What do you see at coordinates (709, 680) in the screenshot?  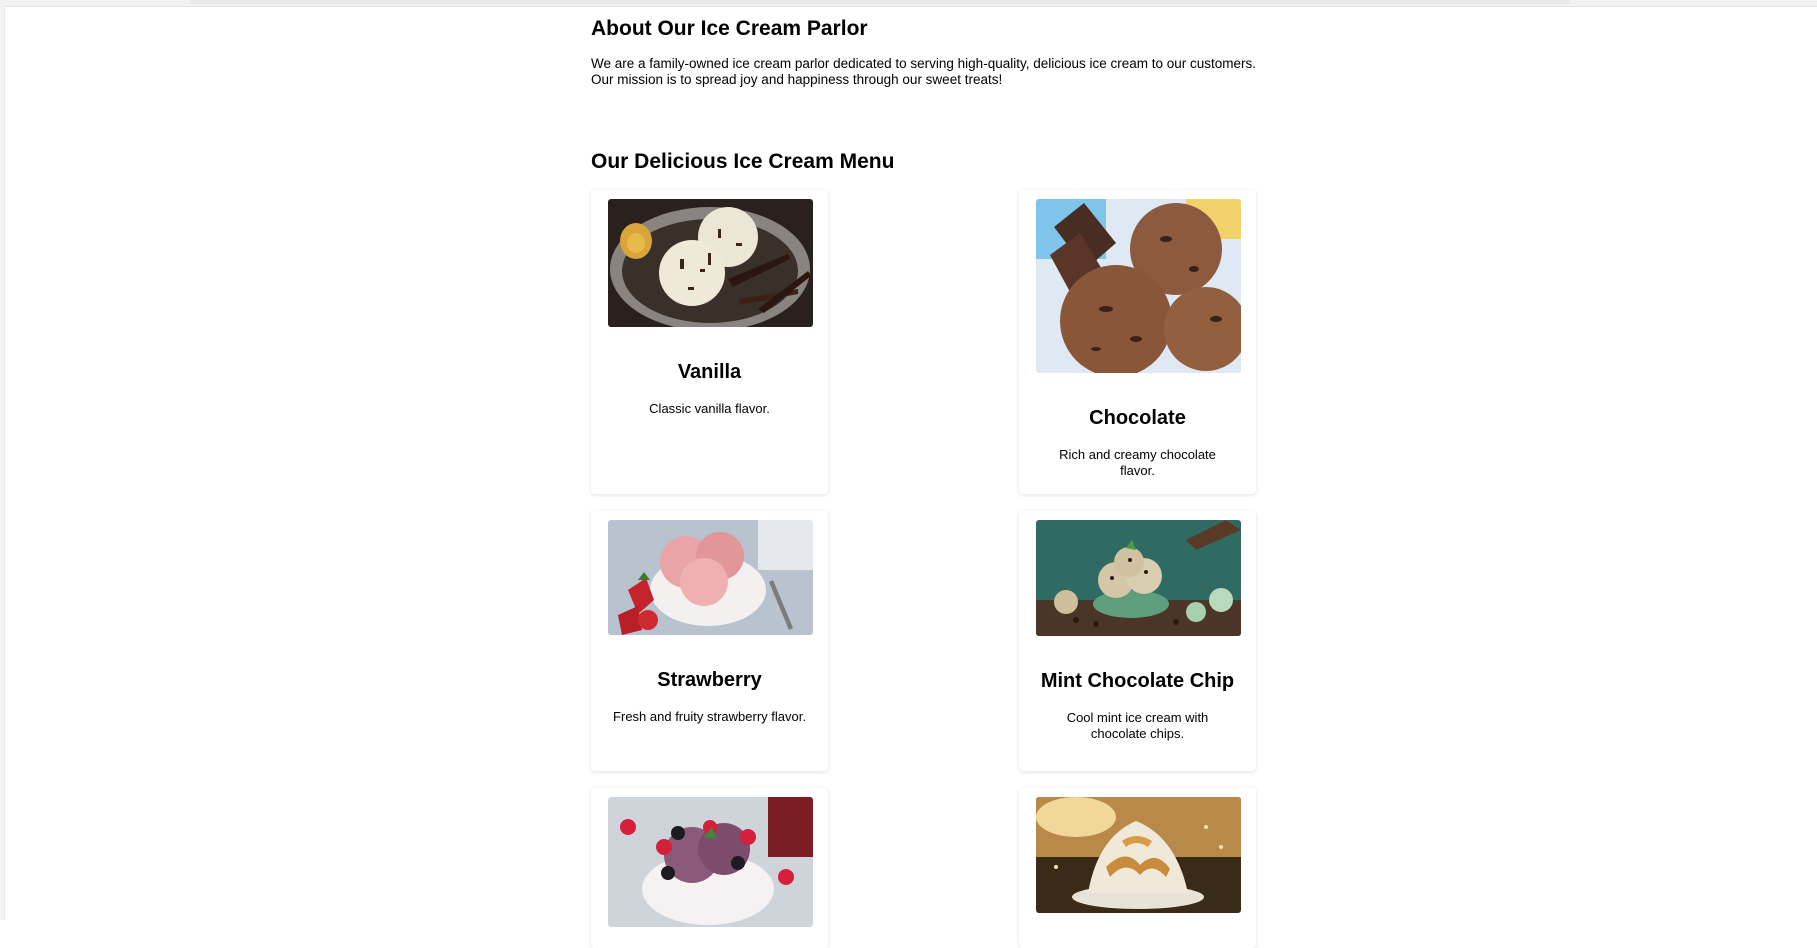 I see `menu-item-name: Strawberry` at bounding box center [709, 680].